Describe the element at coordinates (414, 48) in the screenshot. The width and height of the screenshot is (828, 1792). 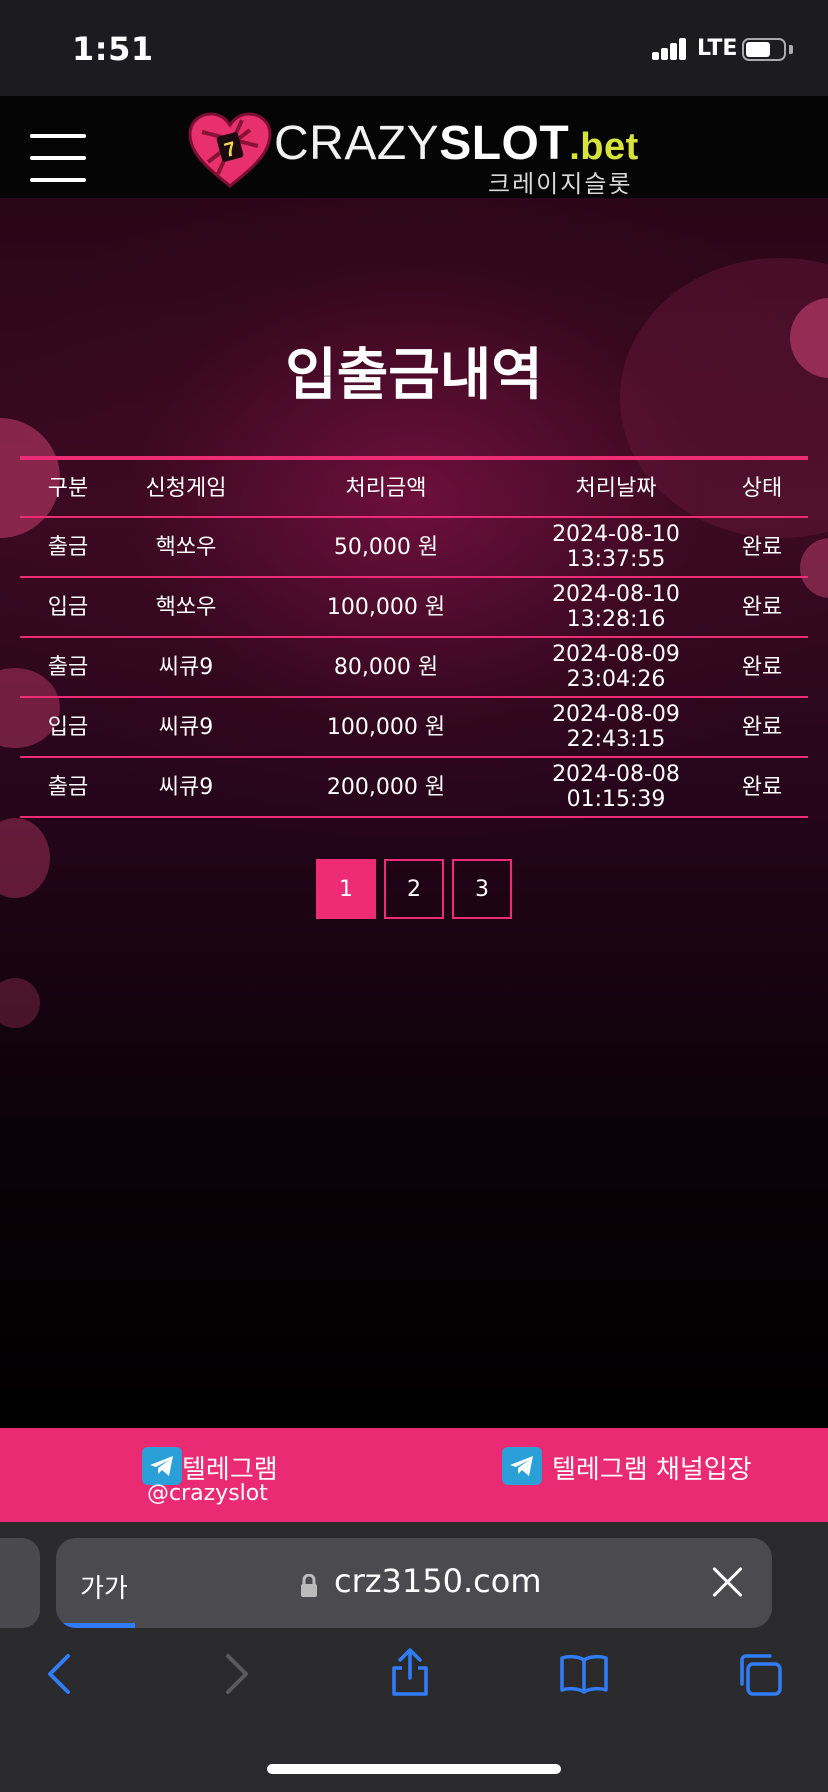
I see `status-bar: 1:51 LTE` at that location.